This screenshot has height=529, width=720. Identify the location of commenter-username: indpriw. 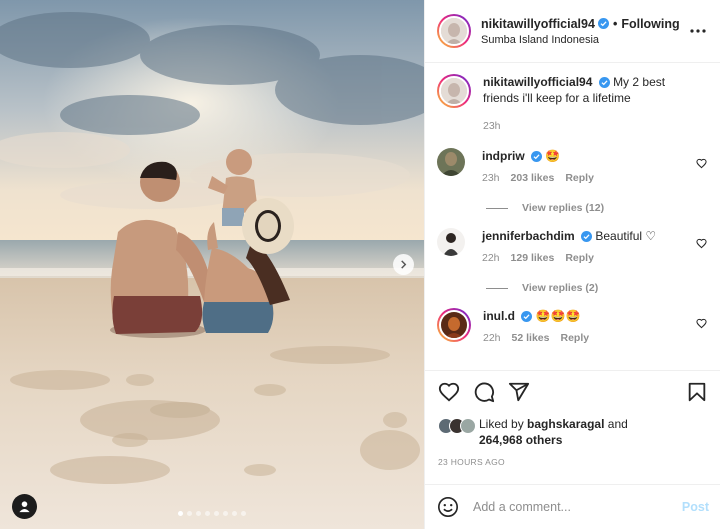
(503, 156).